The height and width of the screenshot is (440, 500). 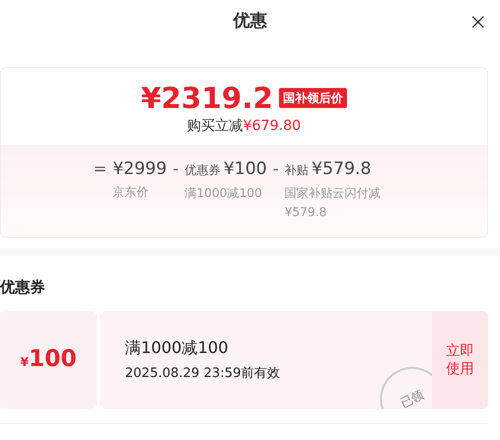 What do you see at coordinates (48, 359) in the screenshot?
I see `coupon-value: ¥100` at bounding box center [48, 359].